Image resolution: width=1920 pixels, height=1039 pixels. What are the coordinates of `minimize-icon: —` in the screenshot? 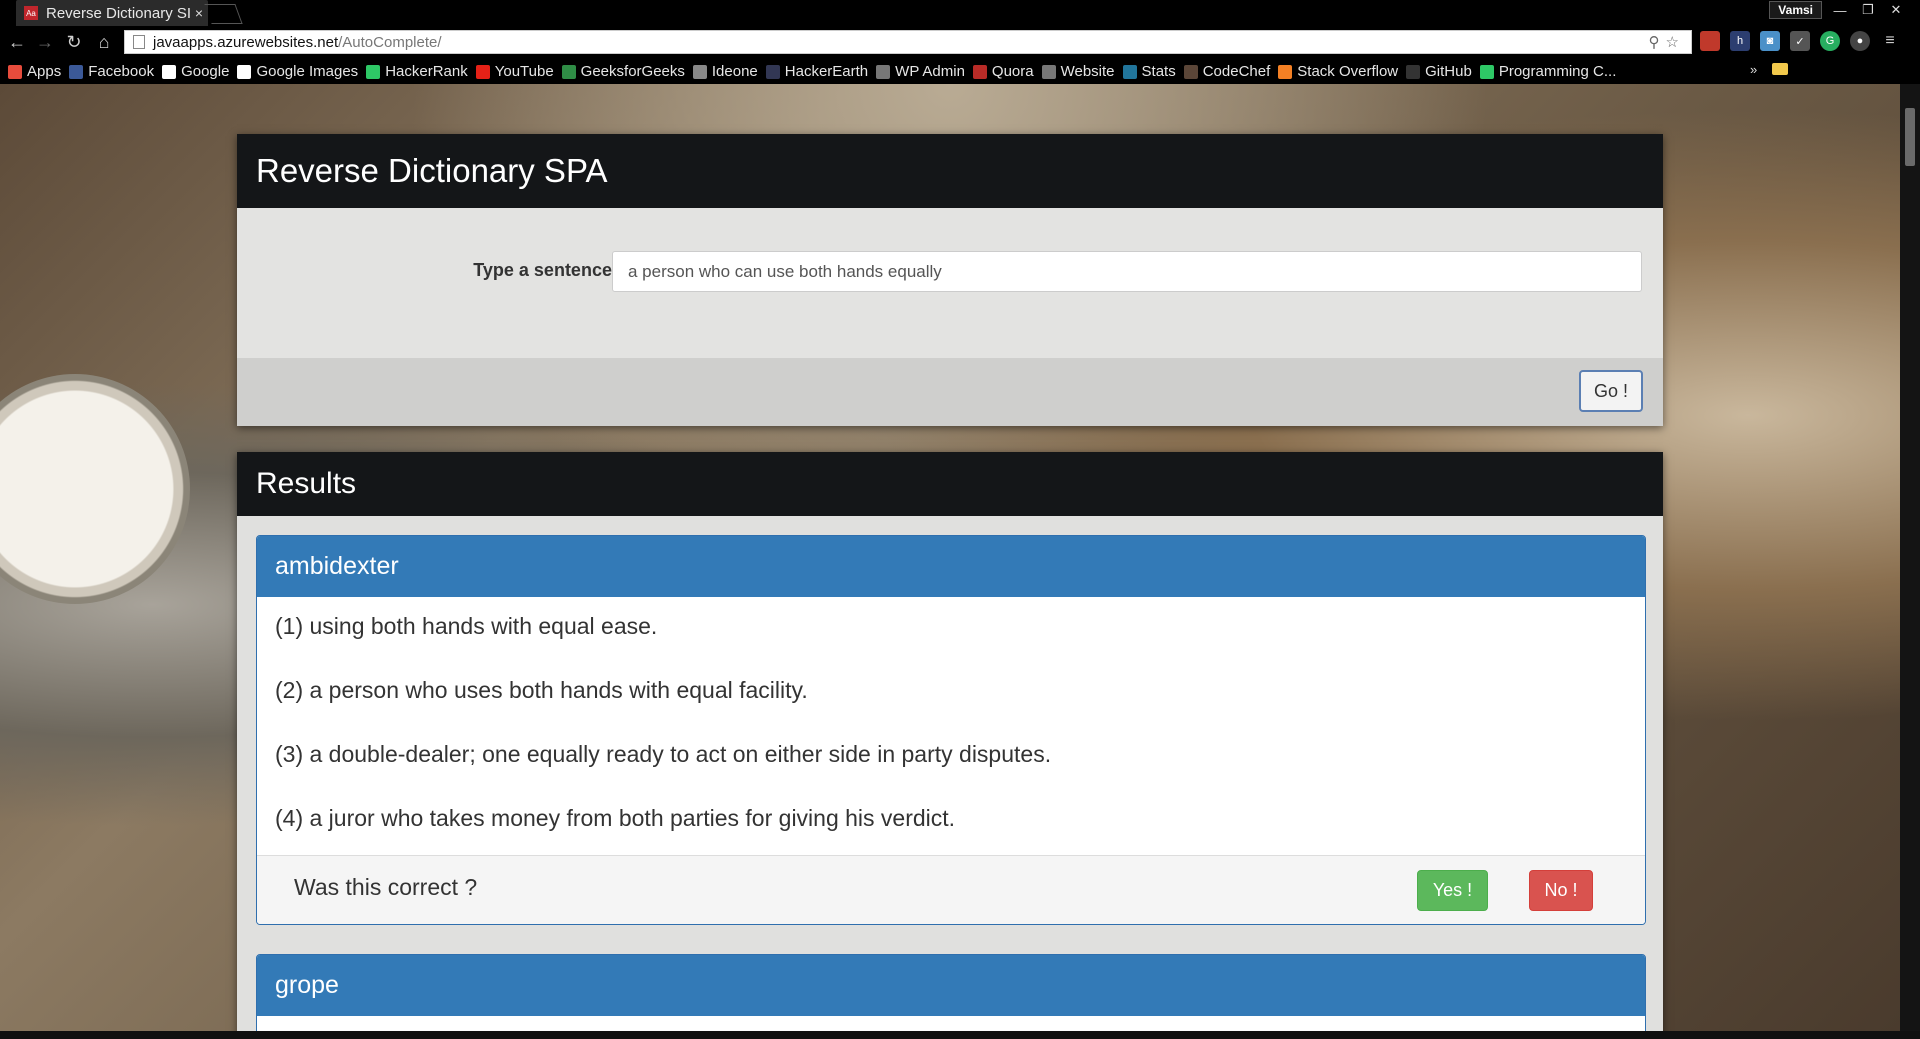 It's located at (1840, 10).